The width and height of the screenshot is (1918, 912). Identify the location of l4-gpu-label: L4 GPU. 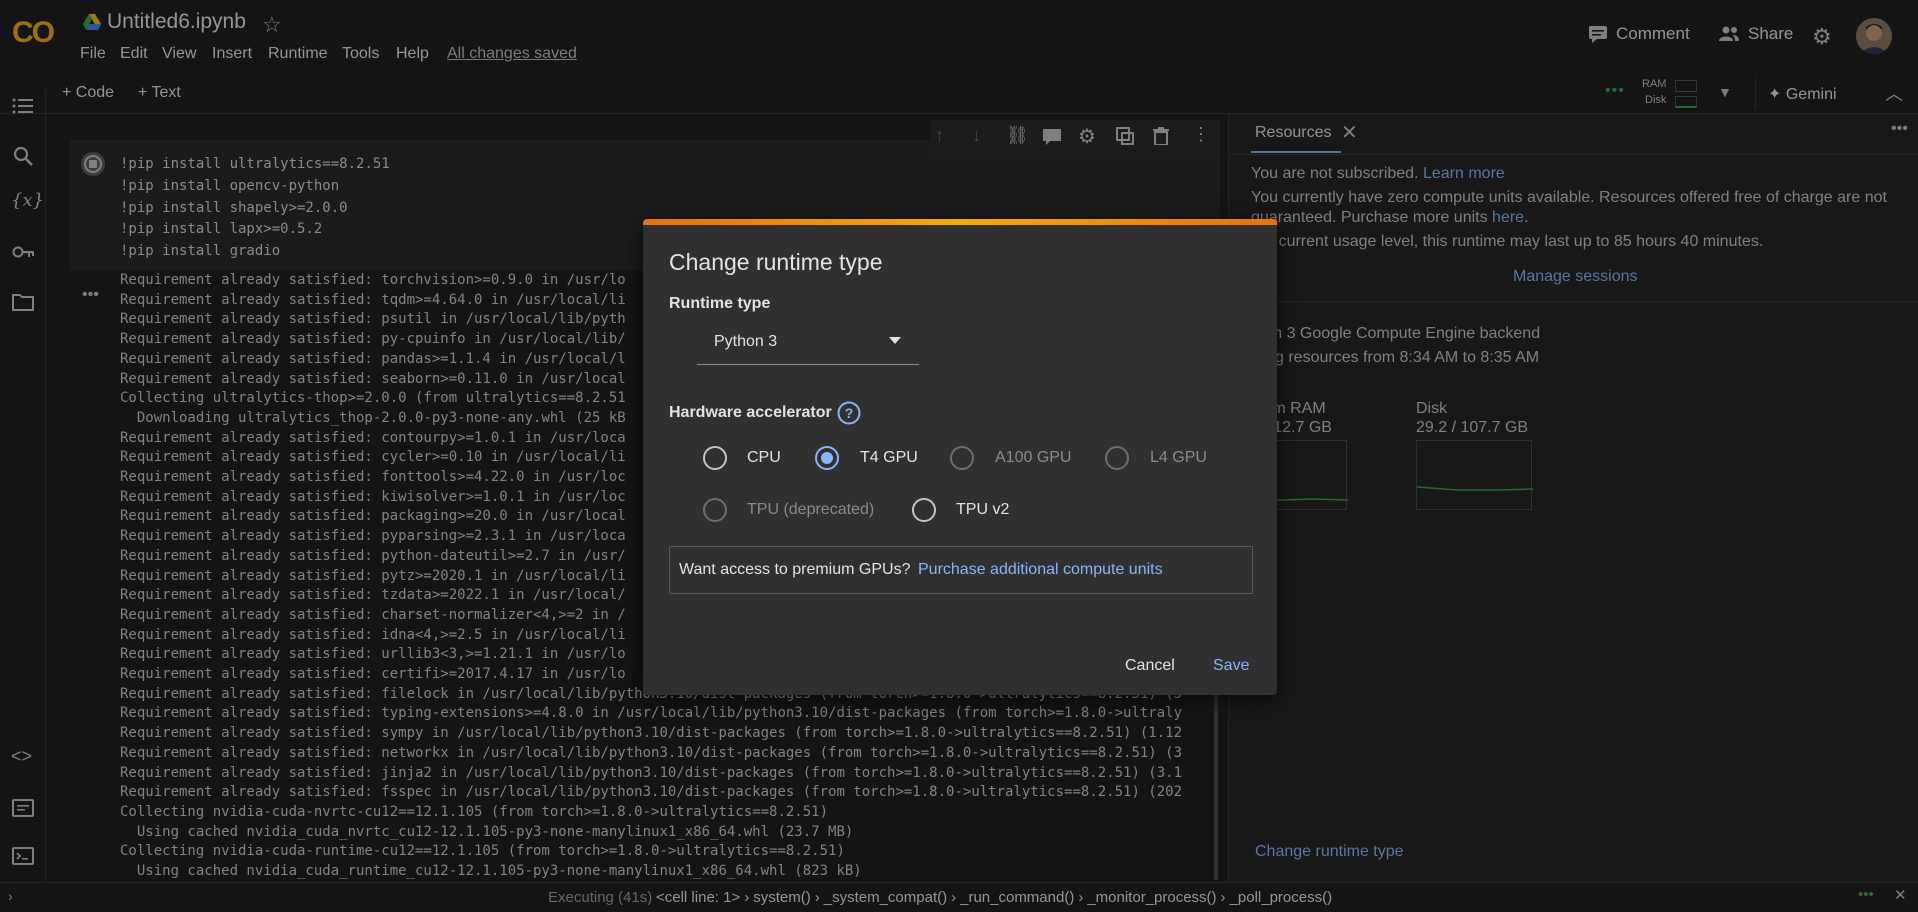
(1178, 458).